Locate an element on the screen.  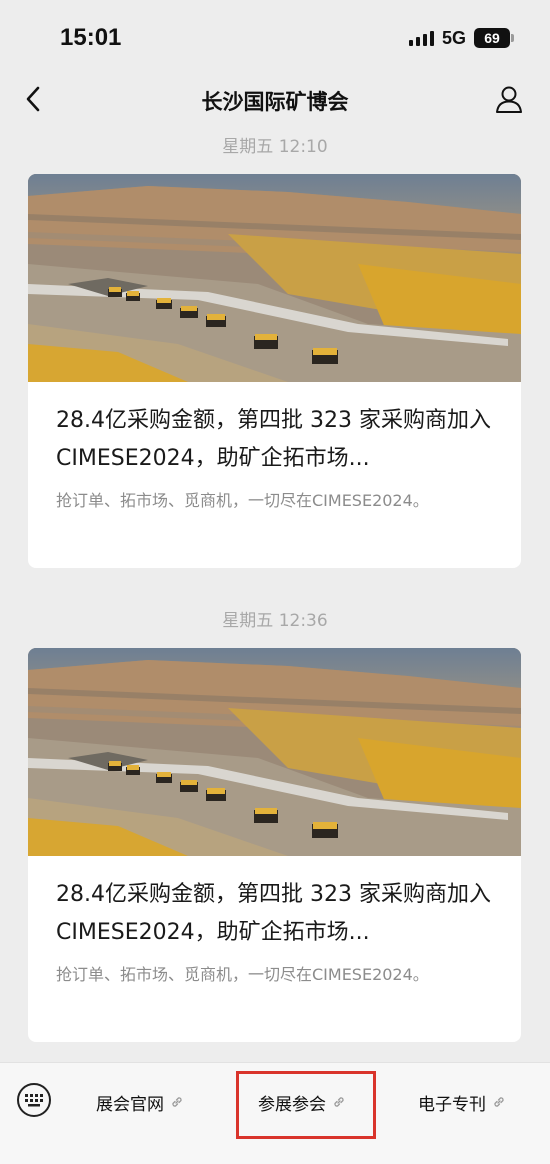
menu-item-label: 展会官网 is located at coordinates (130, 1104).